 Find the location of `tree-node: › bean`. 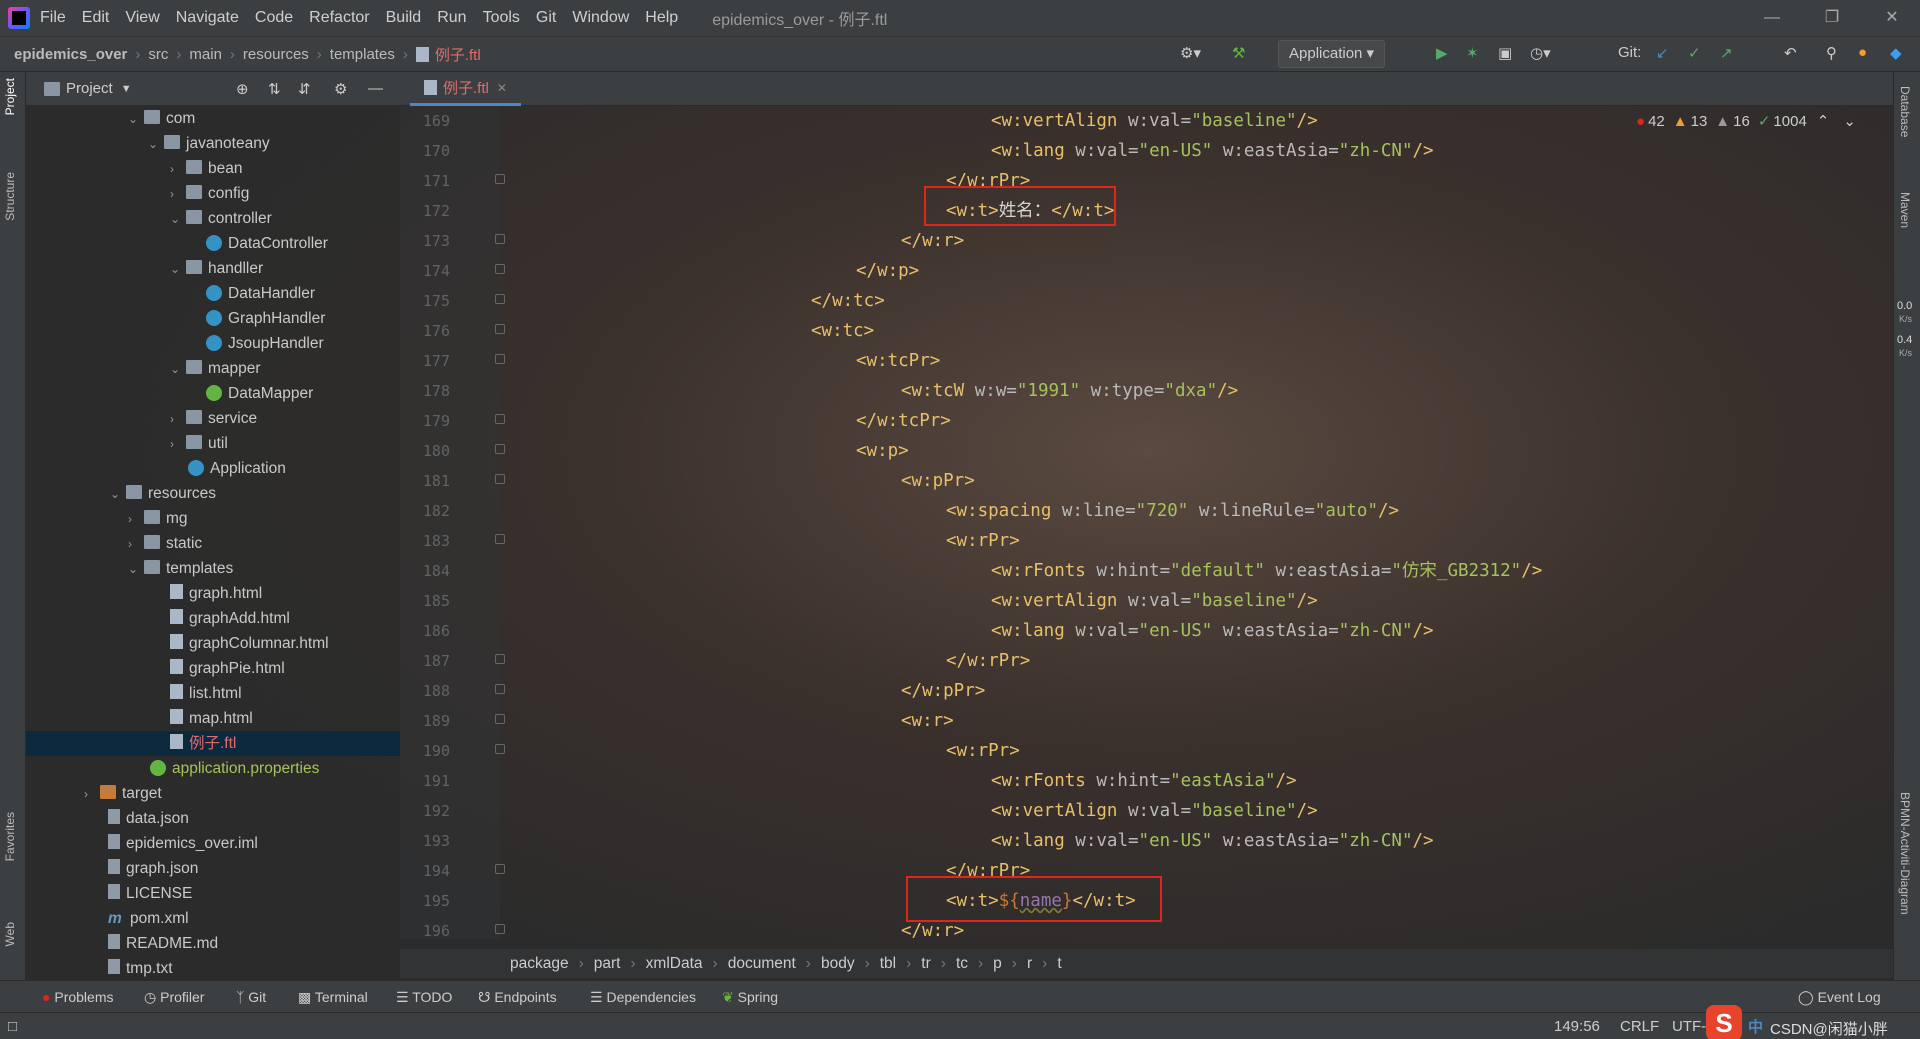

tree-node: › bean is located at coordinates (206, 168).